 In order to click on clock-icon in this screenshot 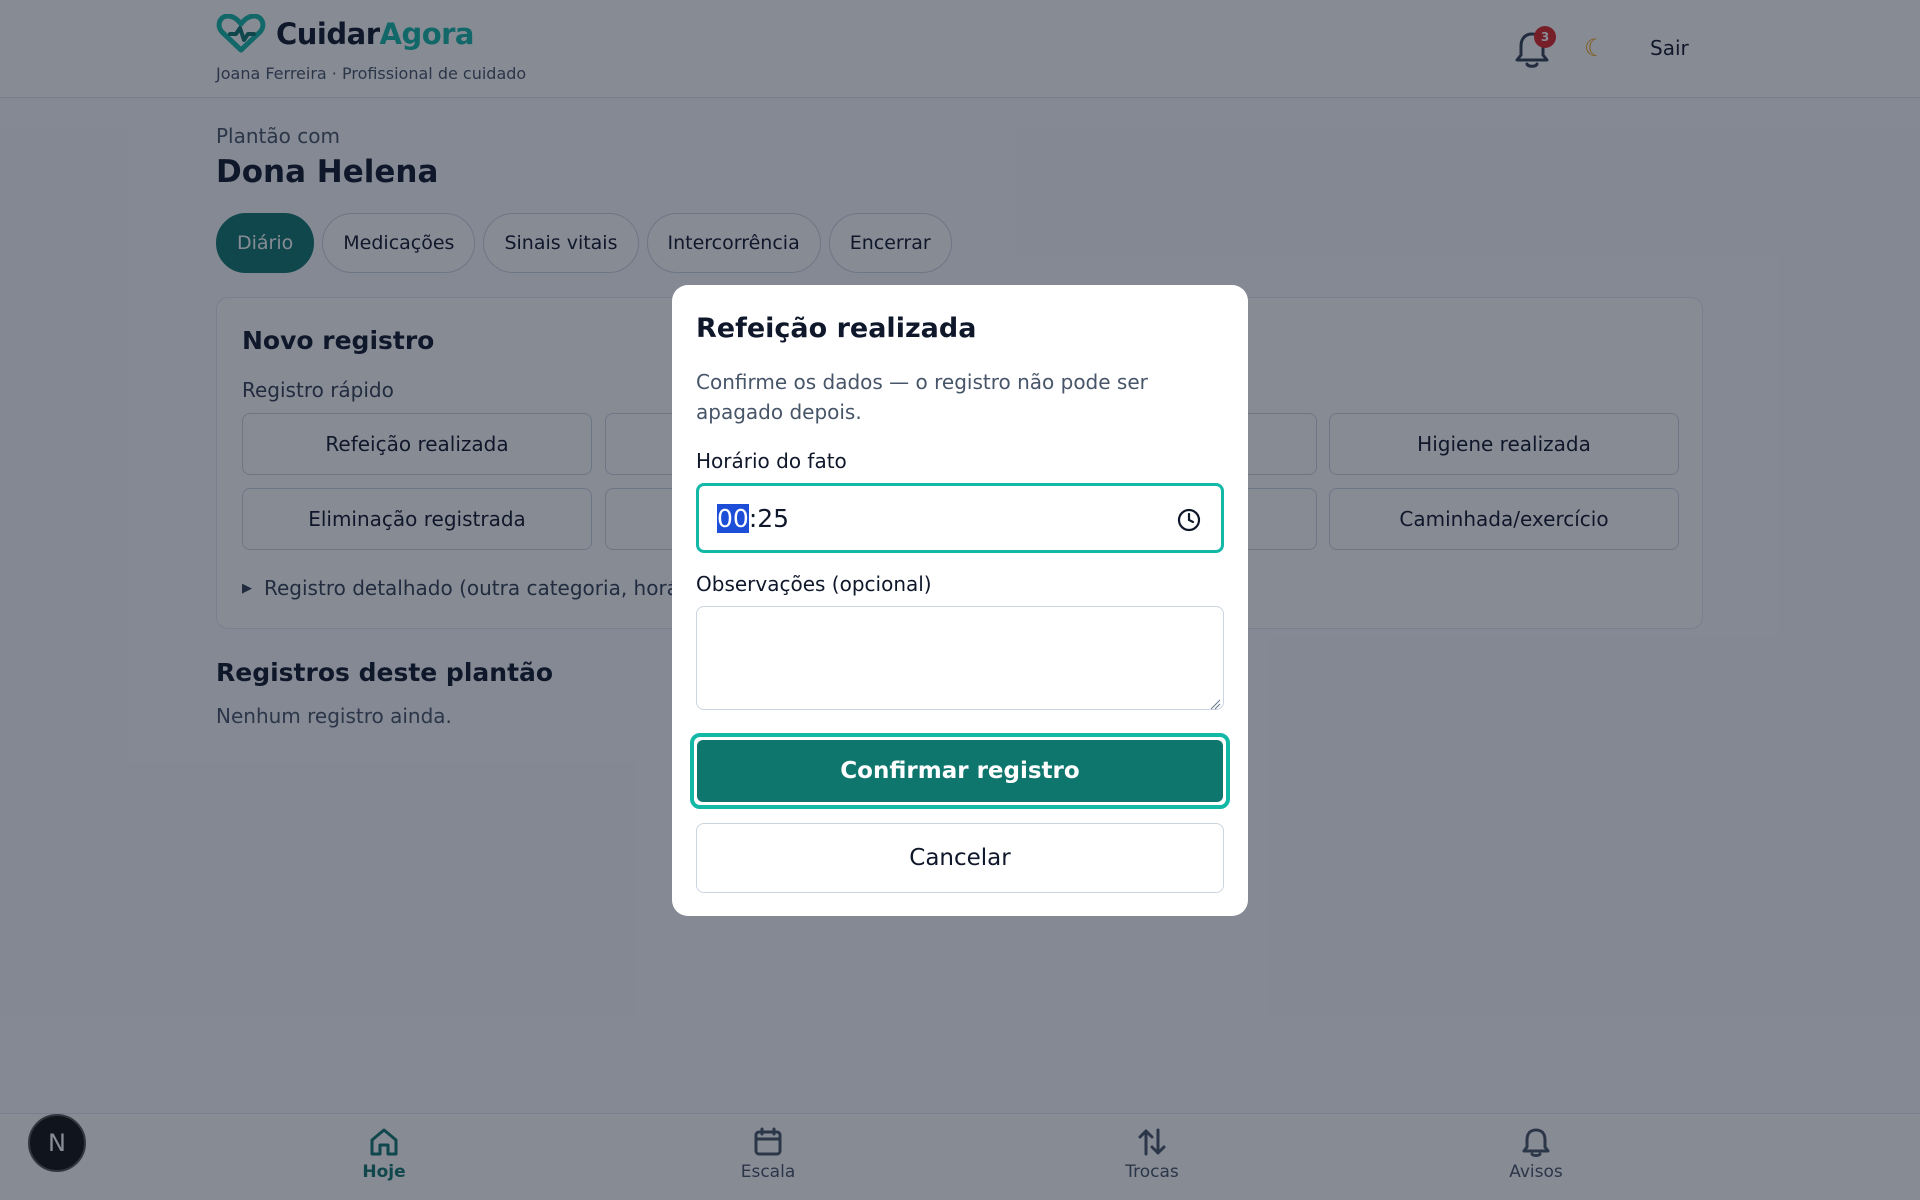, I will do `click(1189, 522)`.